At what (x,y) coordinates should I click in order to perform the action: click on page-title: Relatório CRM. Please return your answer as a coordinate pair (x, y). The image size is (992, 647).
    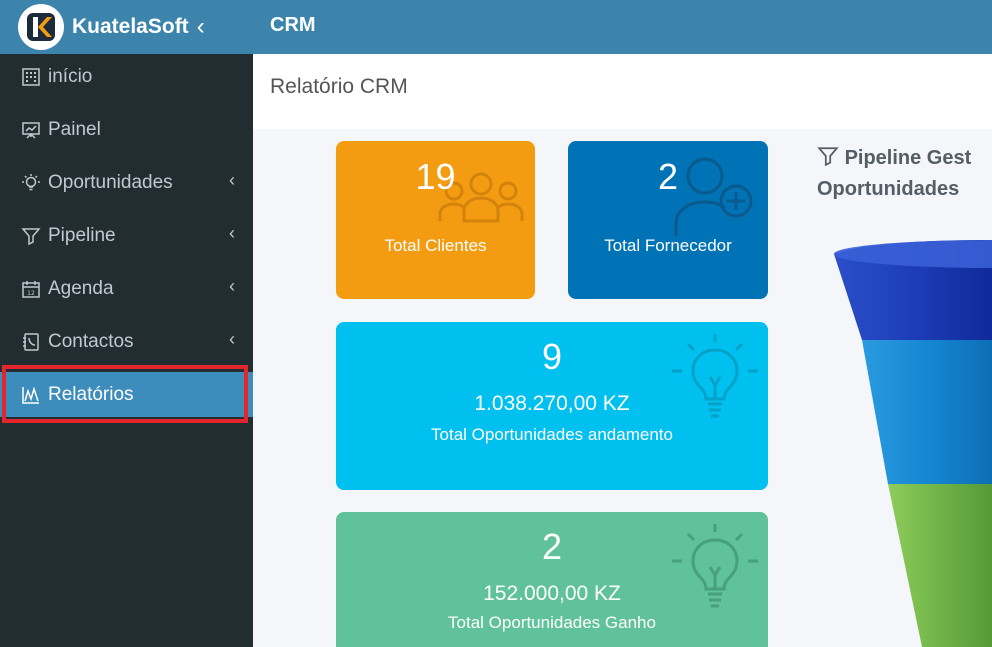
    Looking at the image, I should click on (339, 86).